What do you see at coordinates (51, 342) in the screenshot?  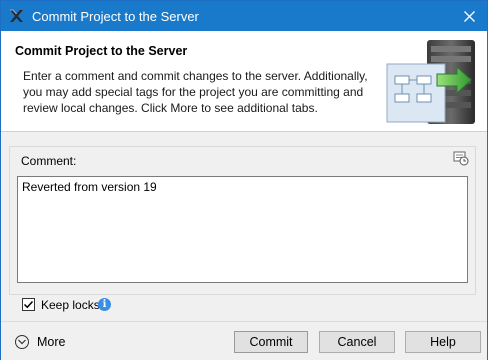 I see `more-label: More` at bounding box center [51, 342].